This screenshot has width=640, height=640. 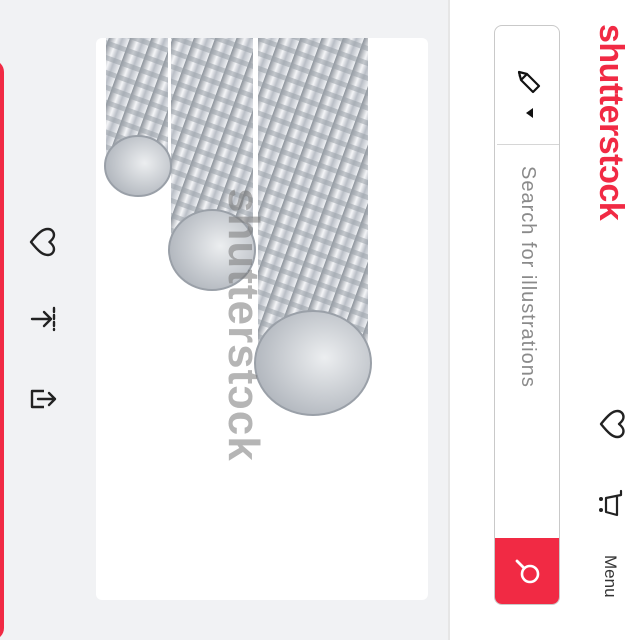 What do you see at coordinates (138, 117) in the screenshot?
I see `rebar-small` at bounding box center [138, 117].